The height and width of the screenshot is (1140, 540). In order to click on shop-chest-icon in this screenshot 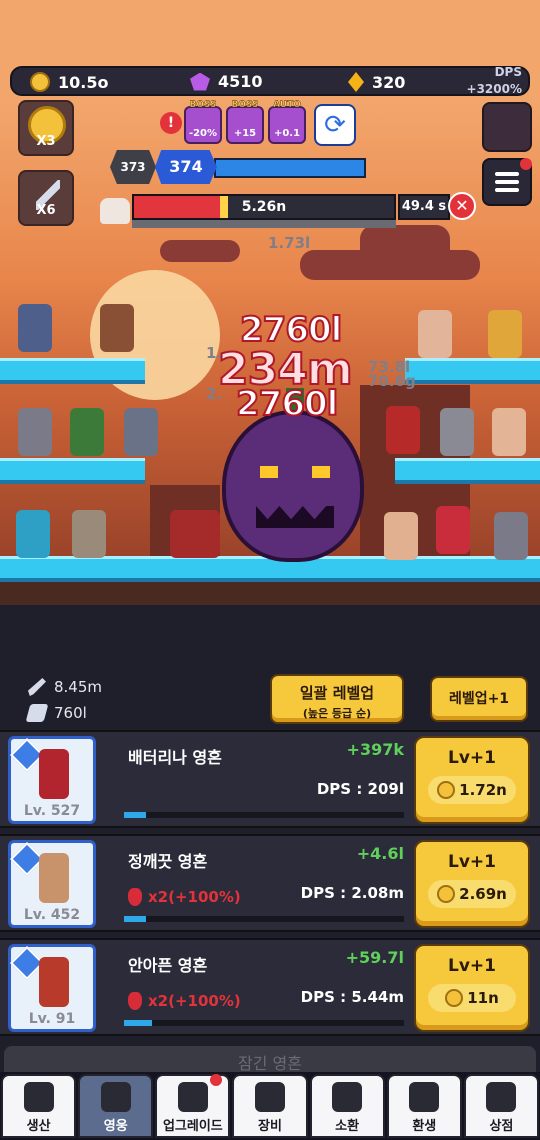, I will do `click(507, 127)`.